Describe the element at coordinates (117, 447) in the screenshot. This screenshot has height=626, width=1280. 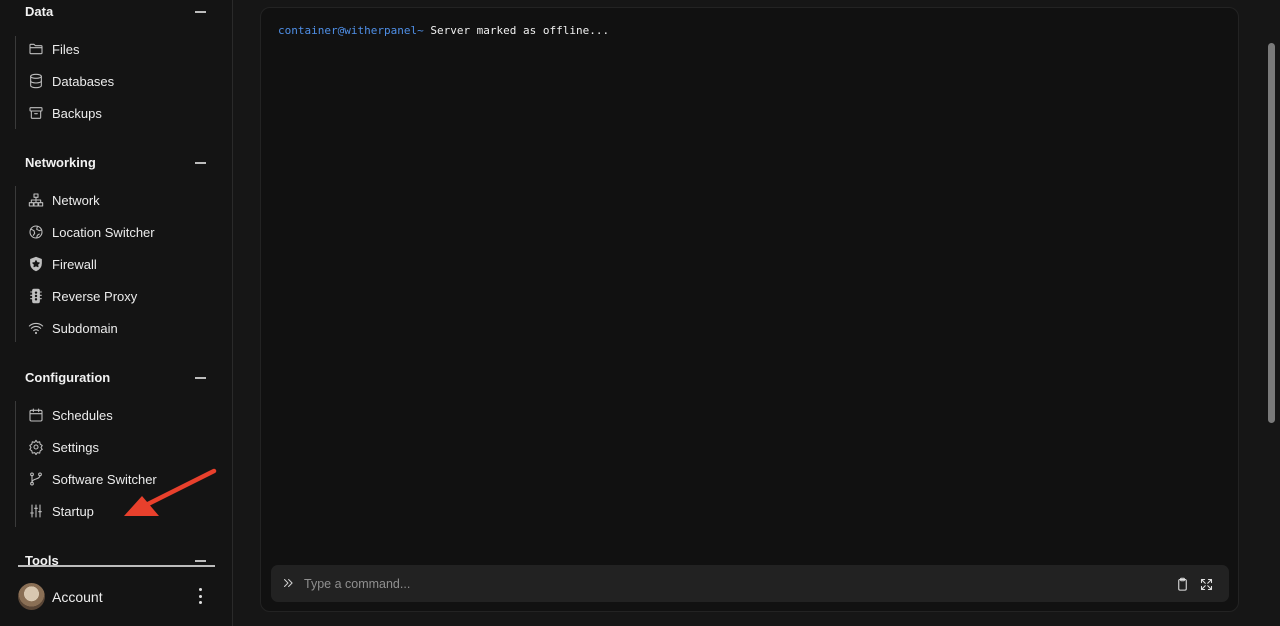
I see `sidebar-item-settings: Settings` at that location.